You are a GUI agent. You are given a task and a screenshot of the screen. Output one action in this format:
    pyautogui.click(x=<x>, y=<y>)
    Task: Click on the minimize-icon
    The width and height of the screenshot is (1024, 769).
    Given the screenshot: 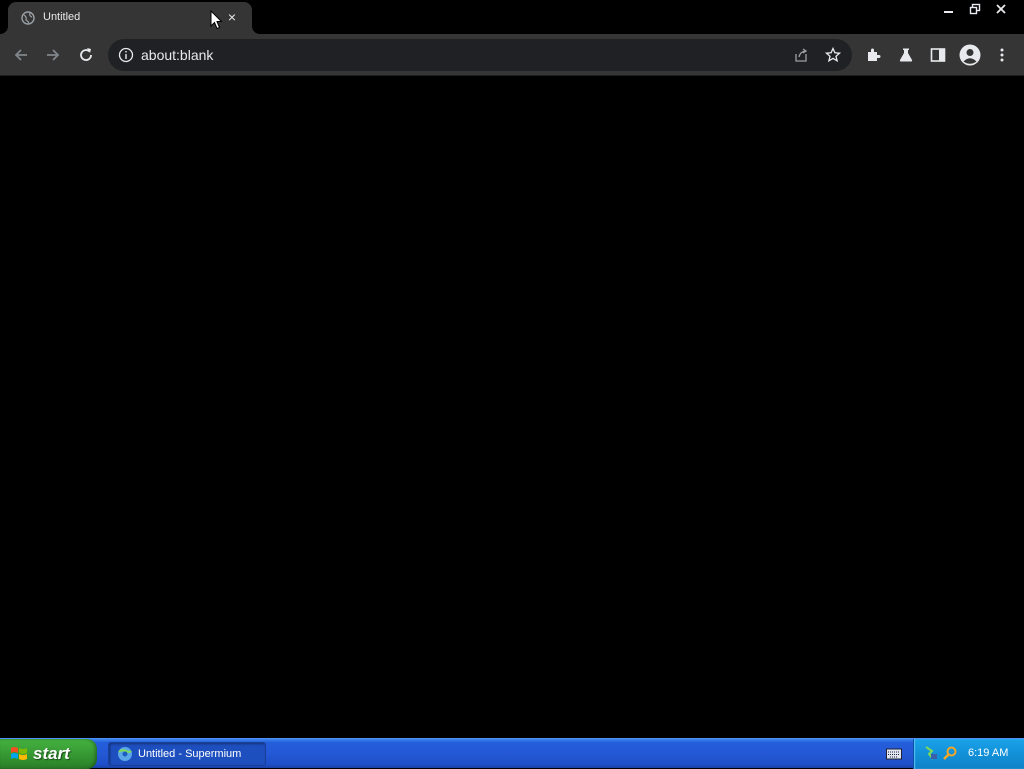 What is the action you would take?
    pyautogui.click(x=949, y=9)
    